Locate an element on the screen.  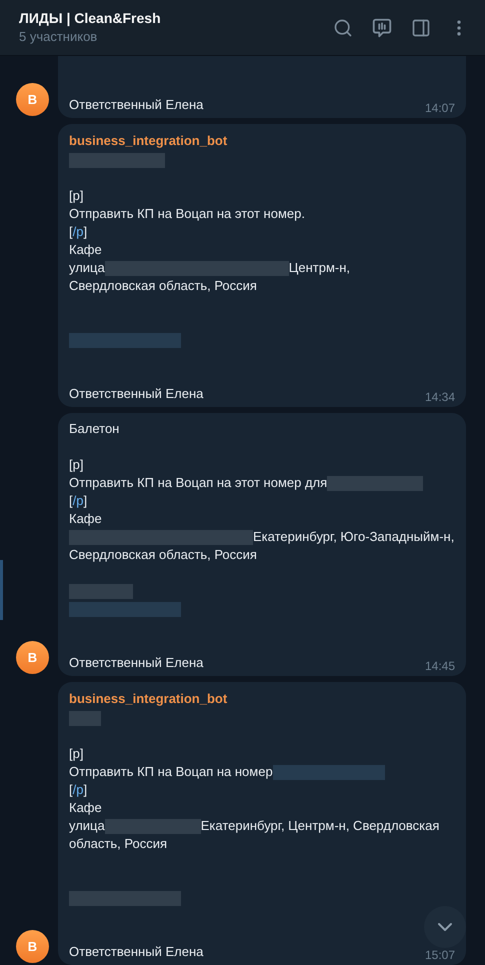
member-count: 5 участников is located at coordinates (58, 37).